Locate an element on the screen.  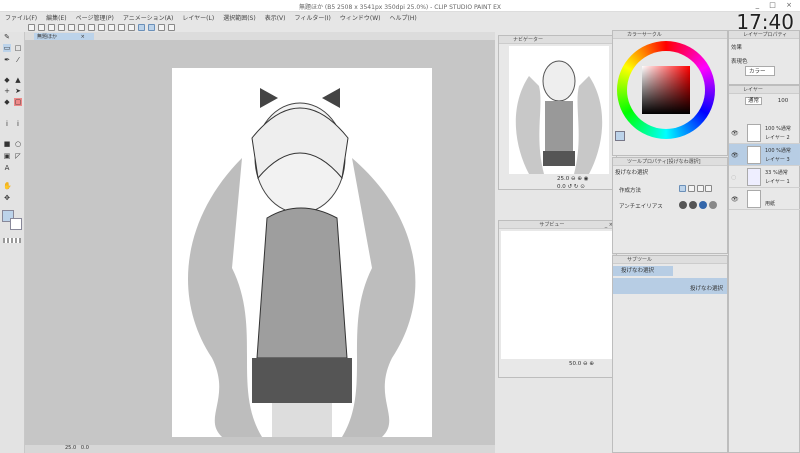
menu-help: ヘルプ(H) is located at coordinates (402, 17).